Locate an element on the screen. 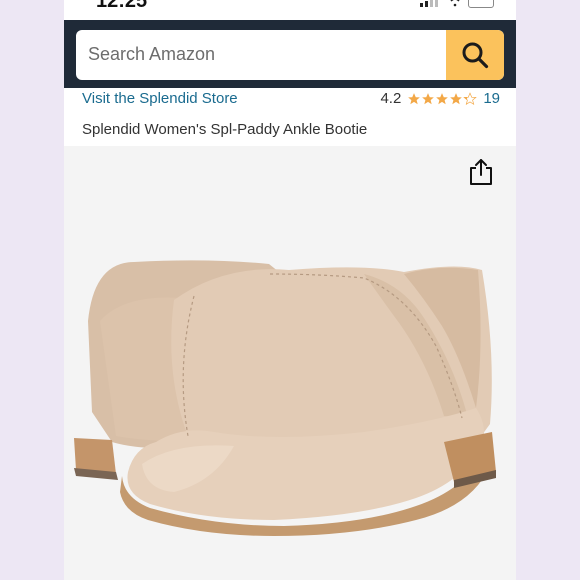  rating-summary: 4.2 19 is located at coordinates (440, 98).